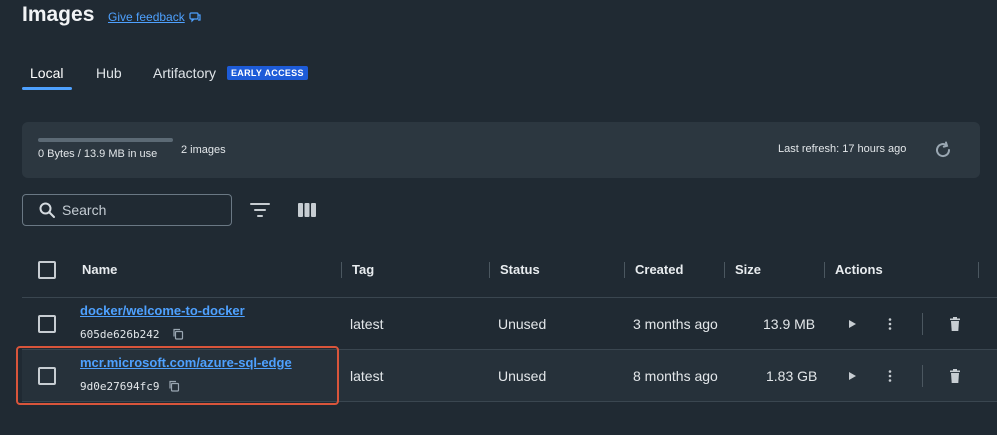 The height and width of the screenshot is (435, 997). Describe the element at coordinates (509, 297) in the screenshot. I see `table-divider` at that location.